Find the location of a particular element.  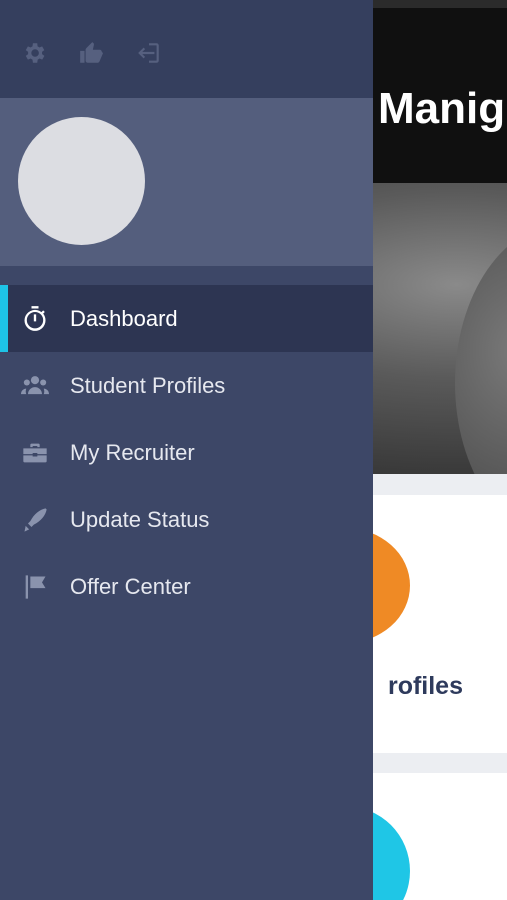

menu-label-my-recruiter: My Recruiter is located at coordinates (132, 452).